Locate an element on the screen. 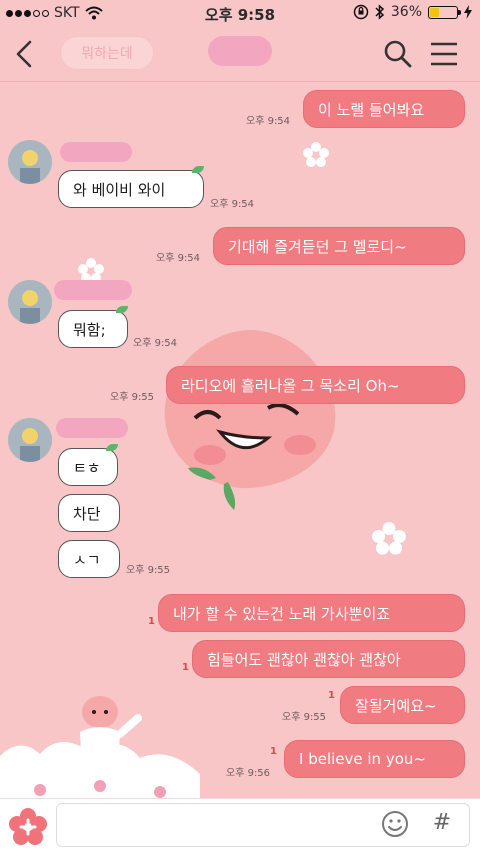  message-text: ㅌㅎ is located at coordinates (87, 467).